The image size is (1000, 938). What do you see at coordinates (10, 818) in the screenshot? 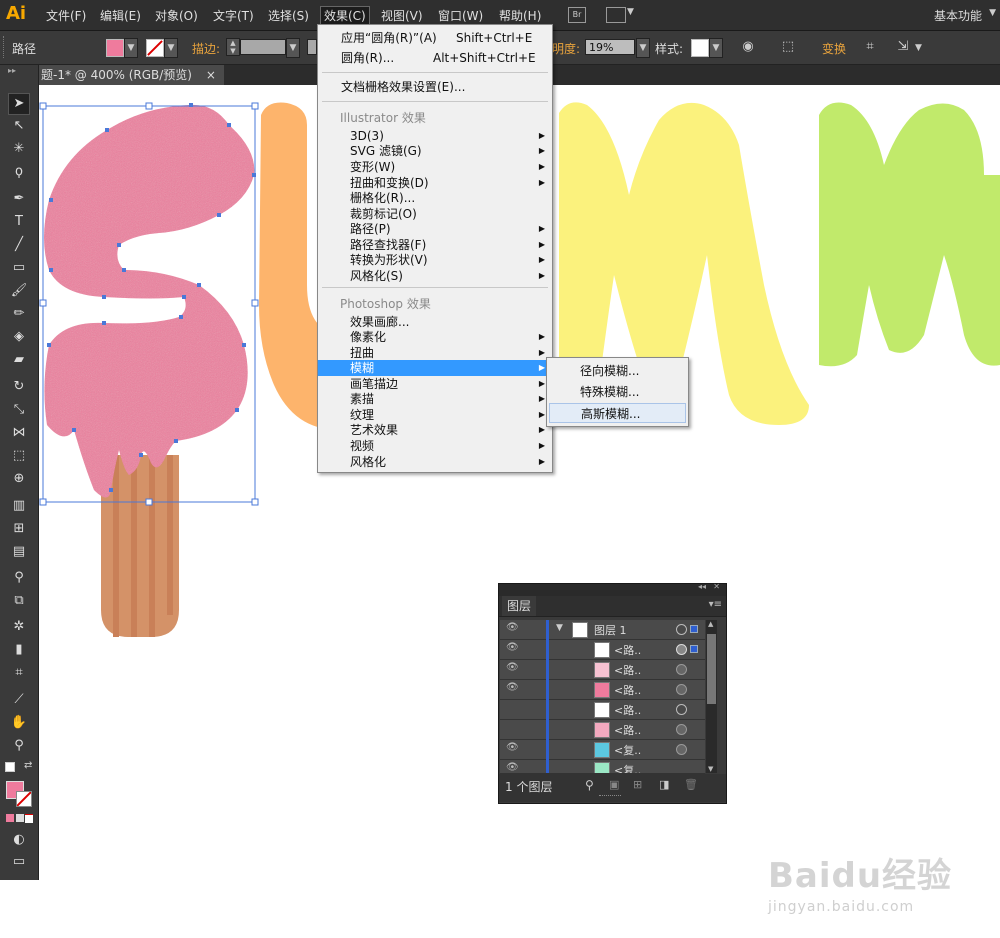
I see `color-mode-icon` at bounding box center [10, 818].